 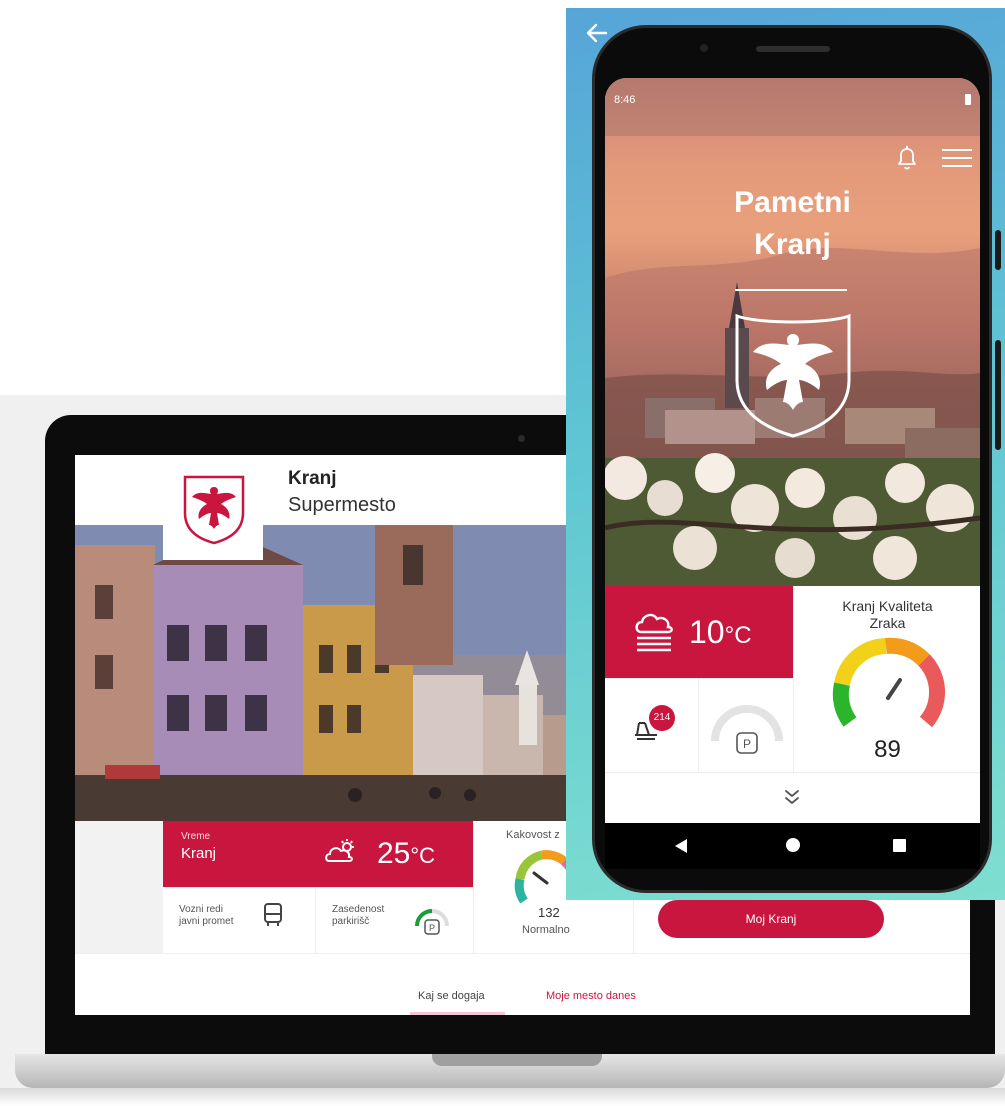 I want to click on tab-kaj-se-dogaja: Kaj se dogaja, so click(x=451, y=996).